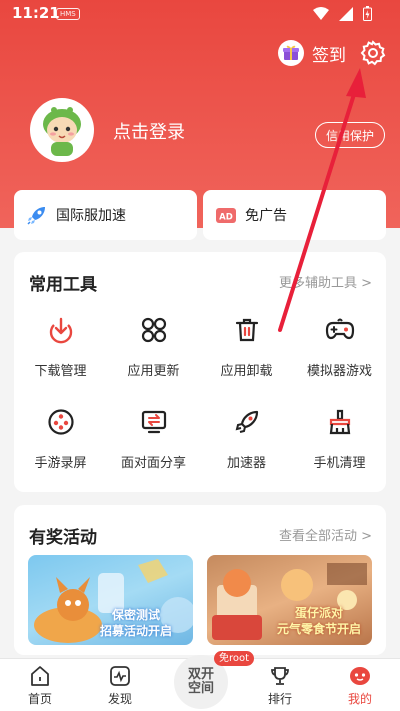 This screenshot has width=400, height=711. Describe the element at coordinates (246, 438) in the screenshot. I see `tool-accelerator: 加速器` at that location.